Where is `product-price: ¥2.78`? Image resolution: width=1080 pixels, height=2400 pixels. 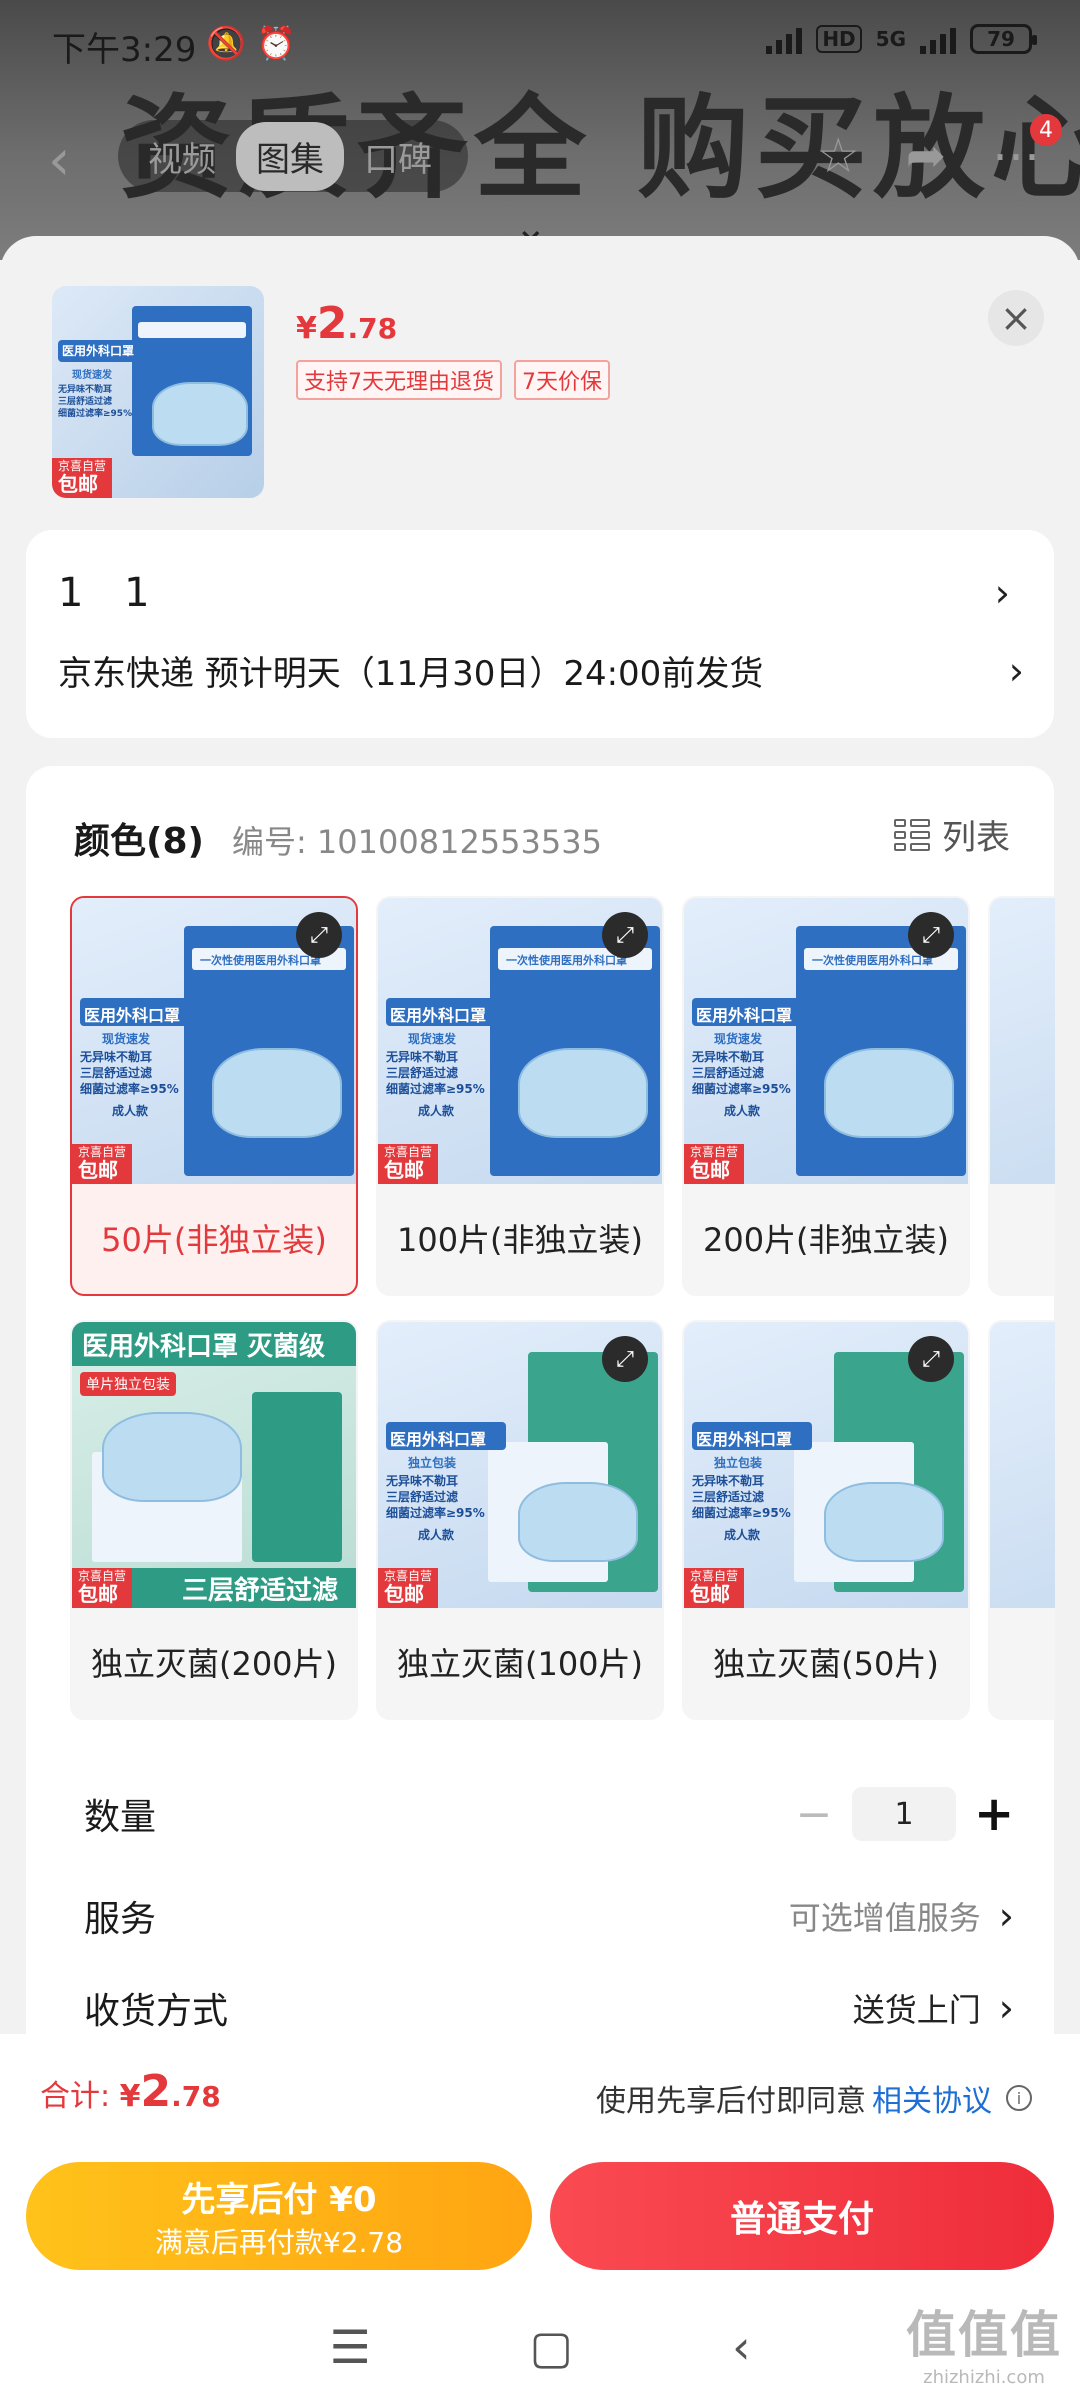
product-price: ¥2.78 is located at coordinates (347, 323).